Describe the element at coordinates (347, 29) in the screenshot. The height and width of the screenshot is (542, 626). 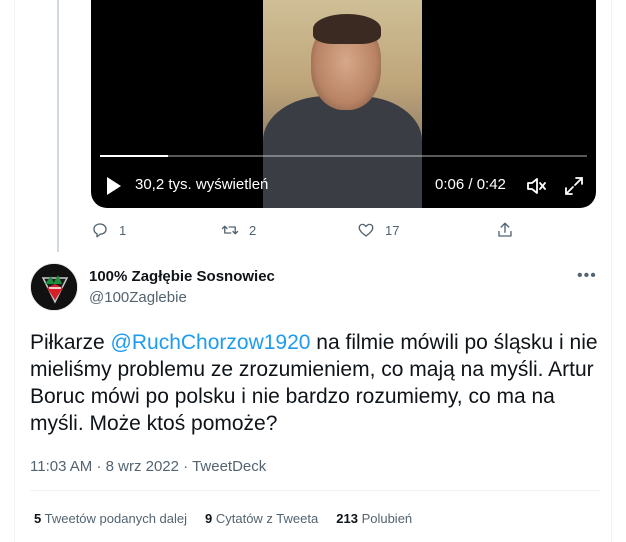
I see `video-person-hair` at that location.